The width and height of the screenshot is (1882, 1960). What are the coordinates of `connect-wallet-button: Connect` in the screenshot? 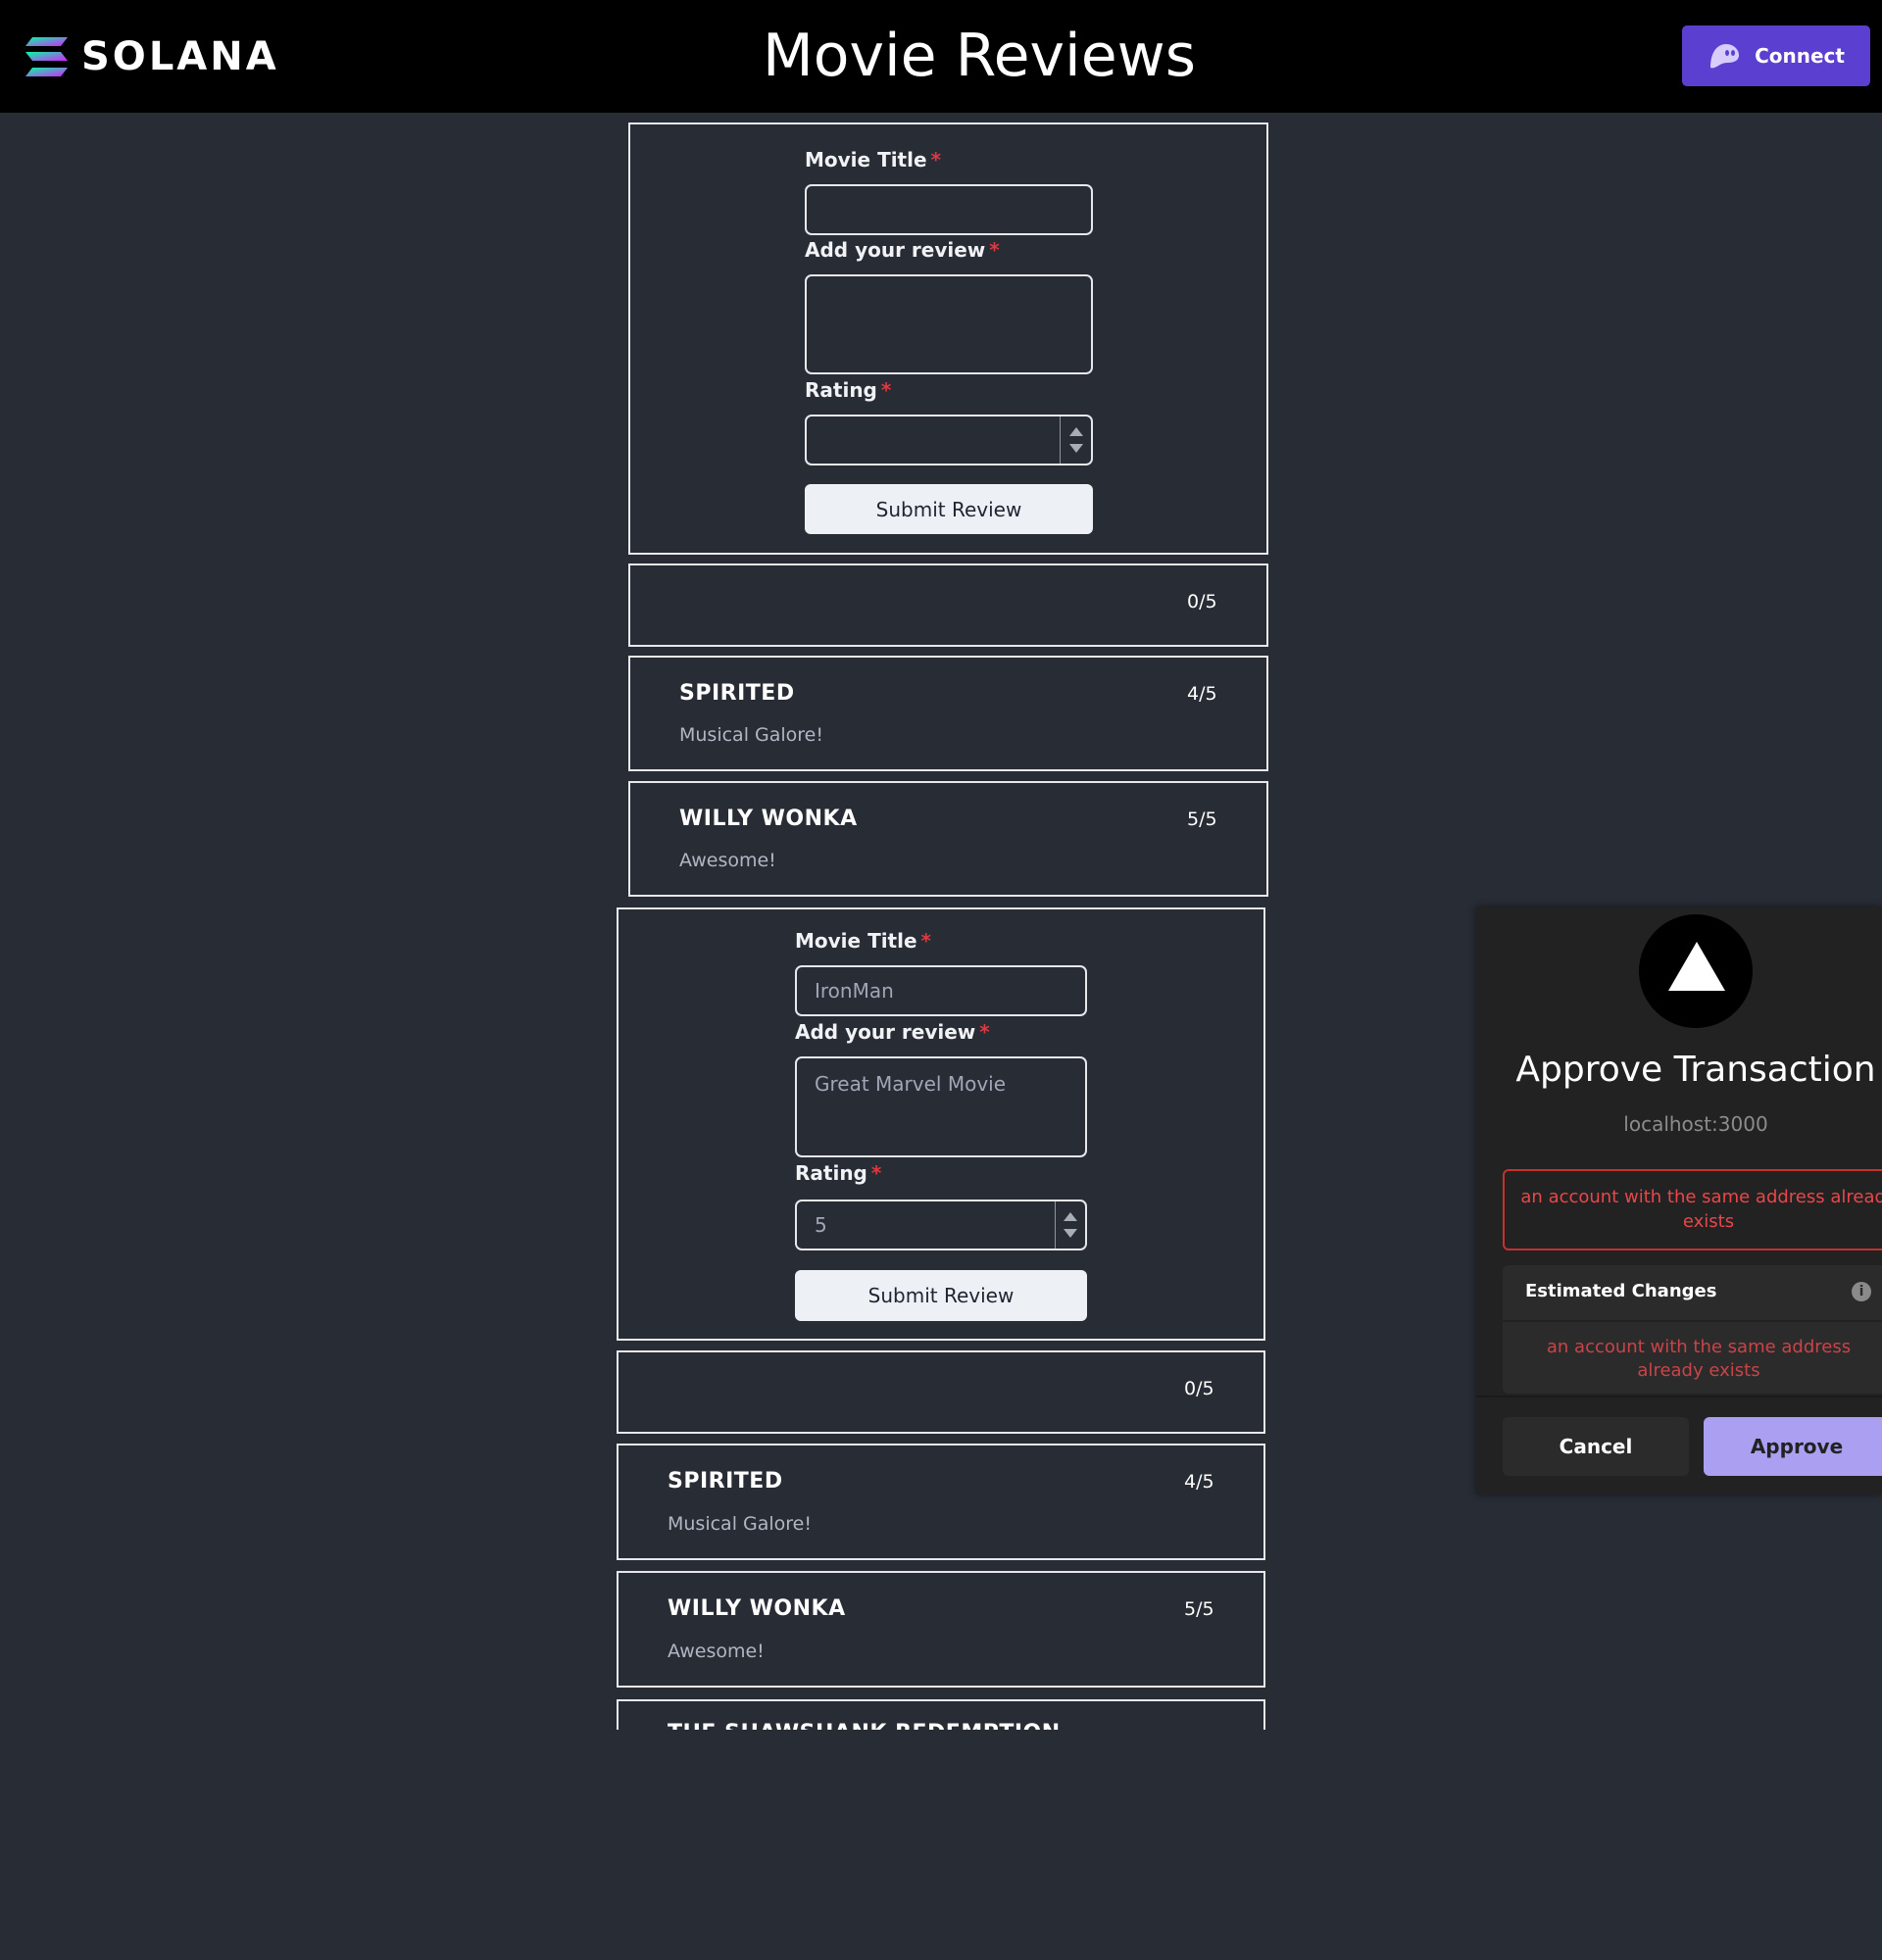 It's located at (1776, 55).